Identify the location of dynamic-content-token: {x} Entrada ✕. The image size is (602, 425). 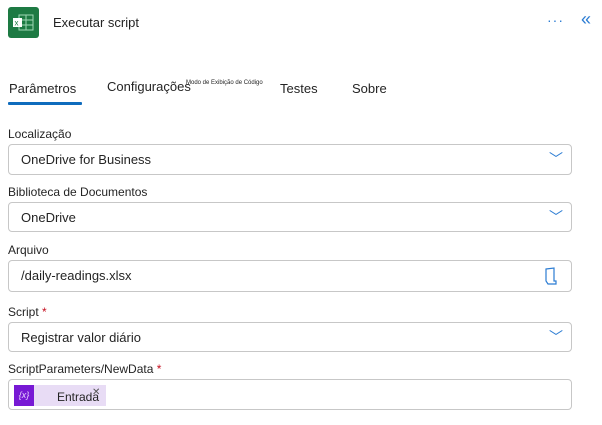
(60, 395).